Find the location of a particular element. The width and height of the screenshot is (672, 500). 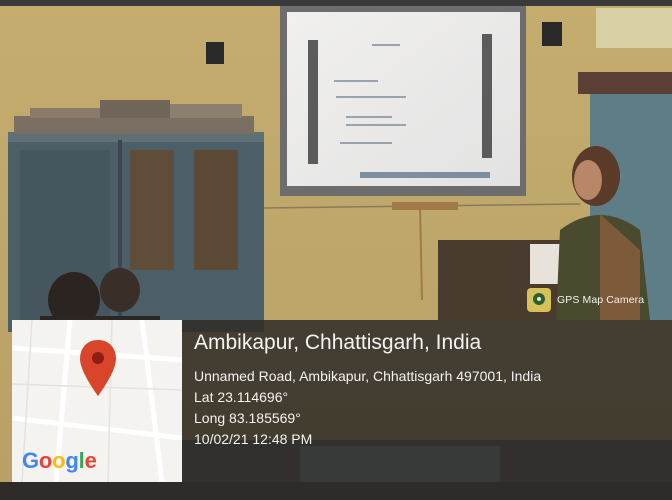

google-logo: Google is located at coordinates (59, 461).